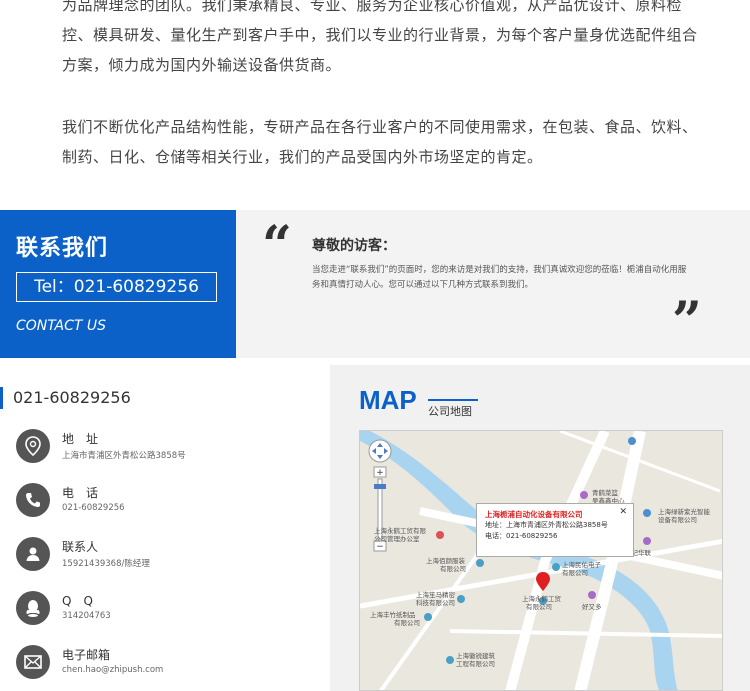  Describe the element at coordinates (605, 493) in the screenshot. I see `map-label: 青鹤菜篮` at that location.